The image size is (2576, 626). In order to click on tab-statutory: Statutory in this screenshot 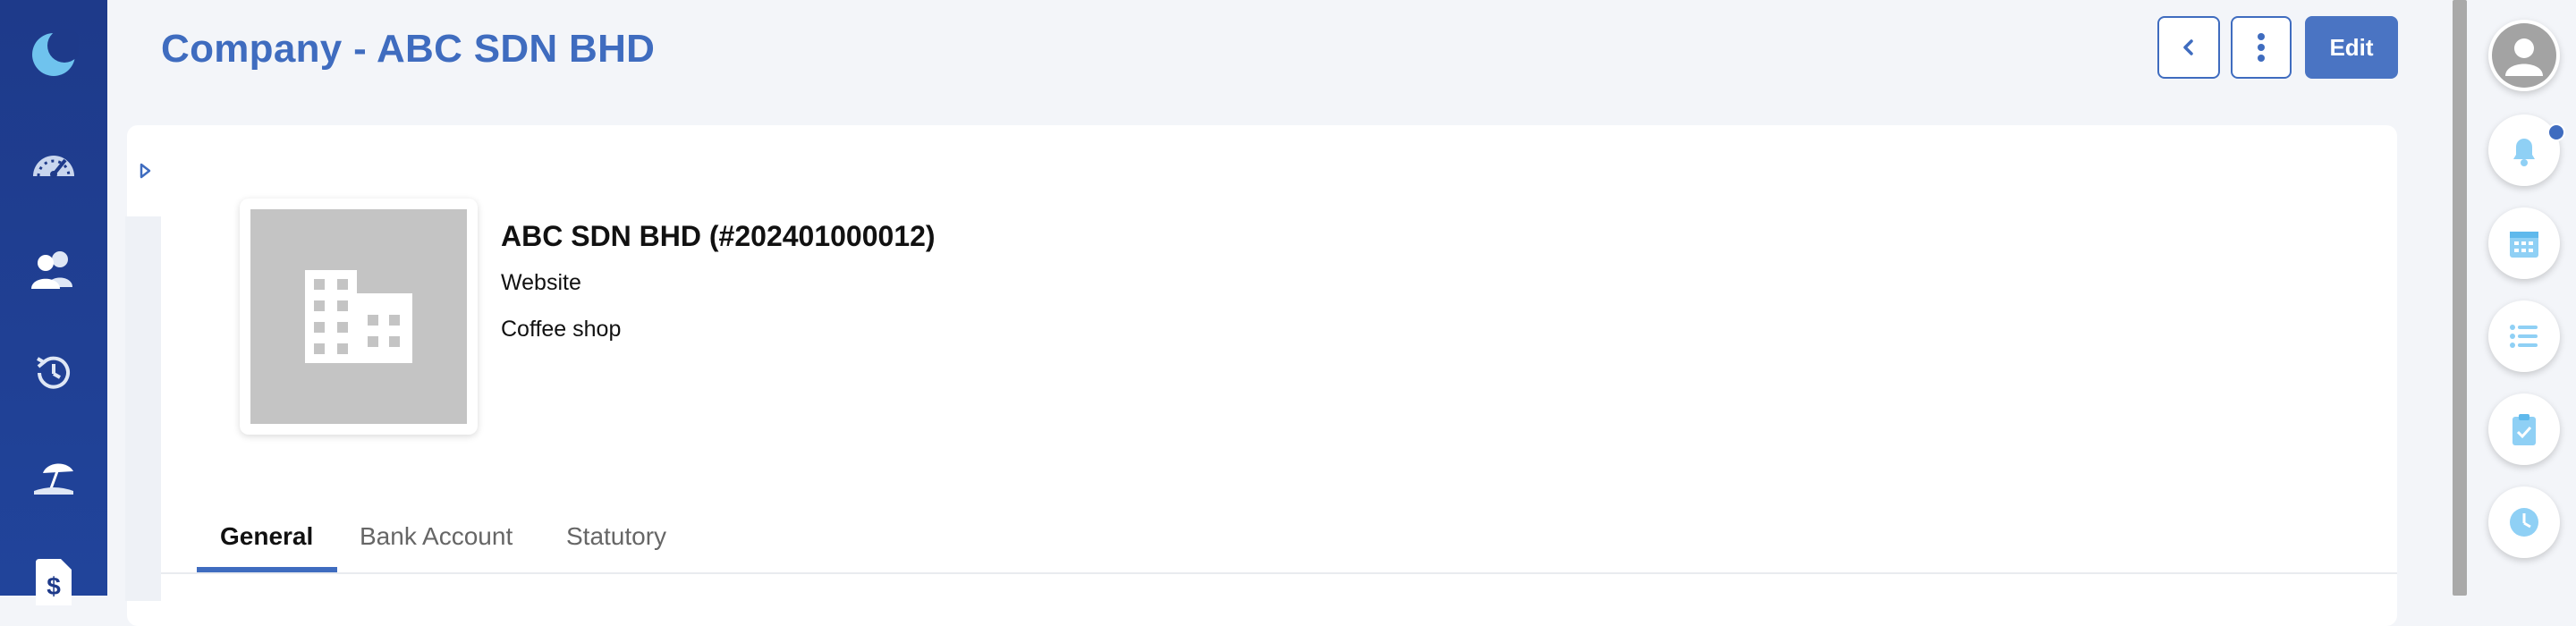, I will do `click(616, 536)`.